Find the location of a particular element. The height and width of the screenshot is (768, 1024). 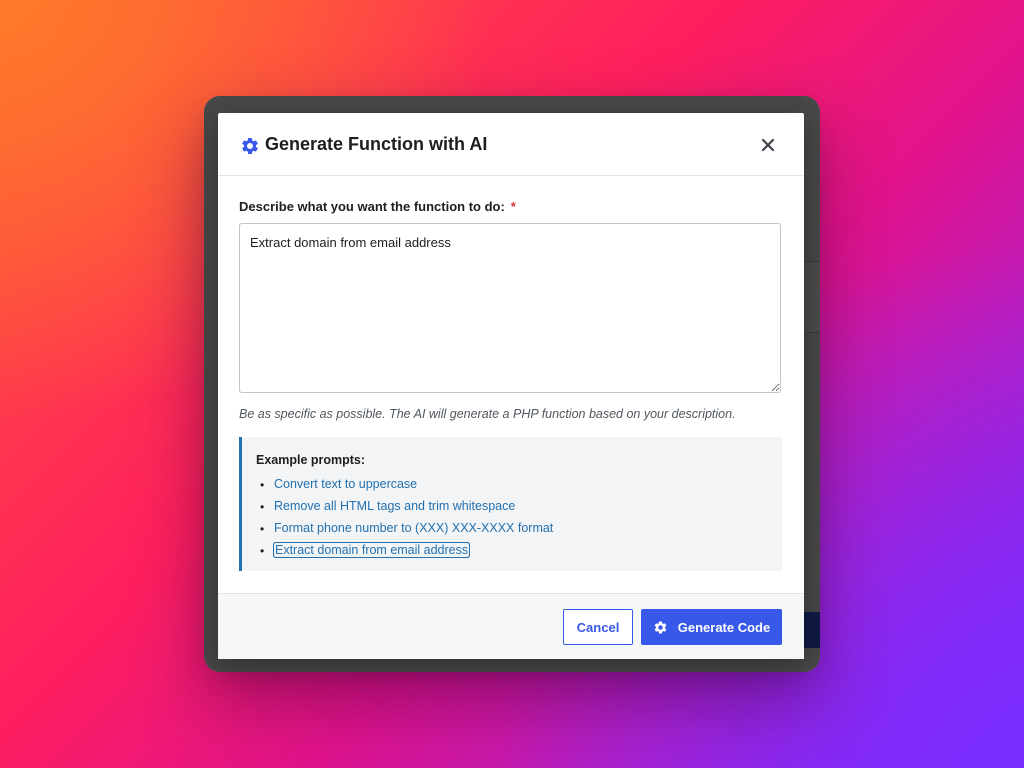

dialog-footer: Cancel Generate Code is located at coordinates (511, 626).